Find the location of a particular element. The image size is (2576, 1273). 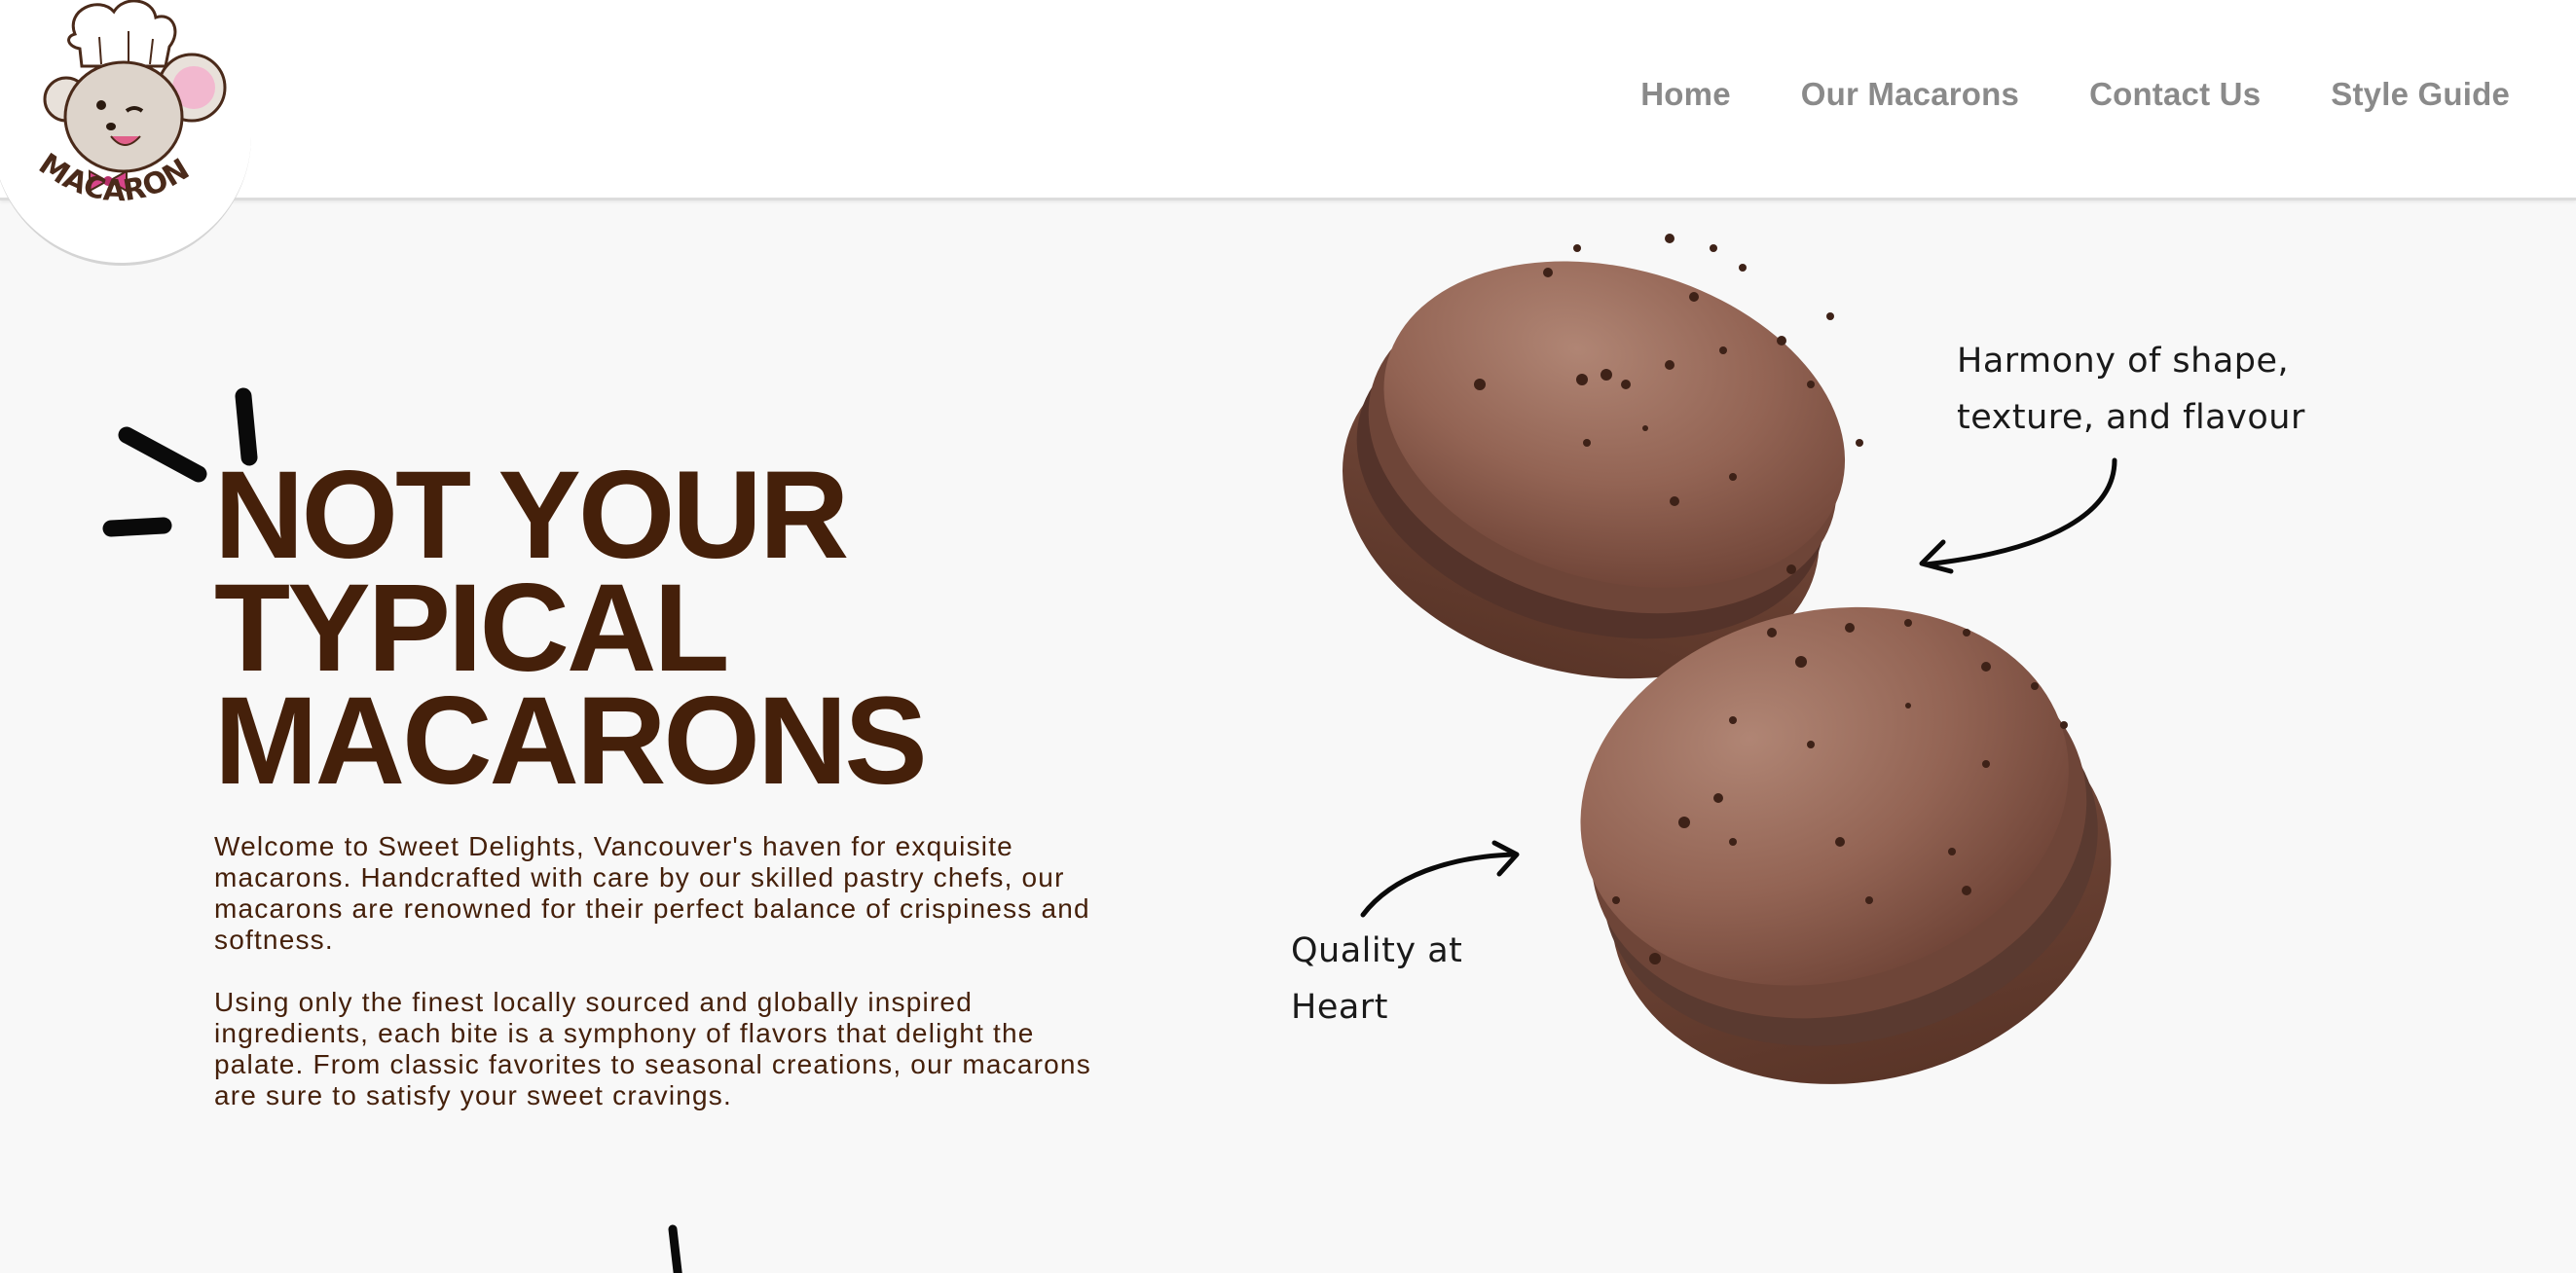

hero-title-line: MACARONS is located at coordinates (571, 741).